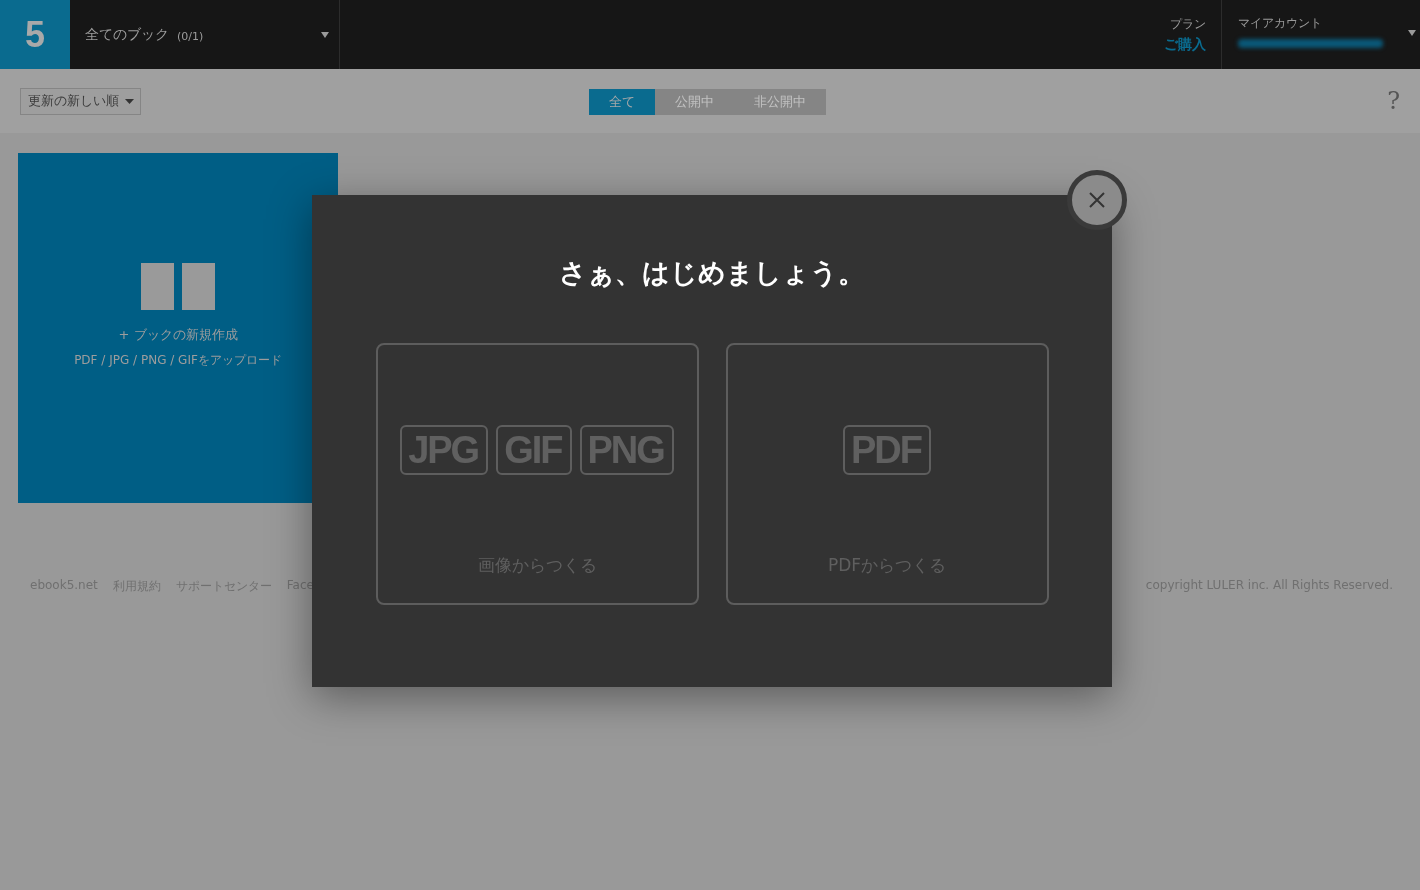 This screenshot has height=890, width=1420. I want to click on dialog-title: さぁ、はじめましょう。, so click(712, 273).